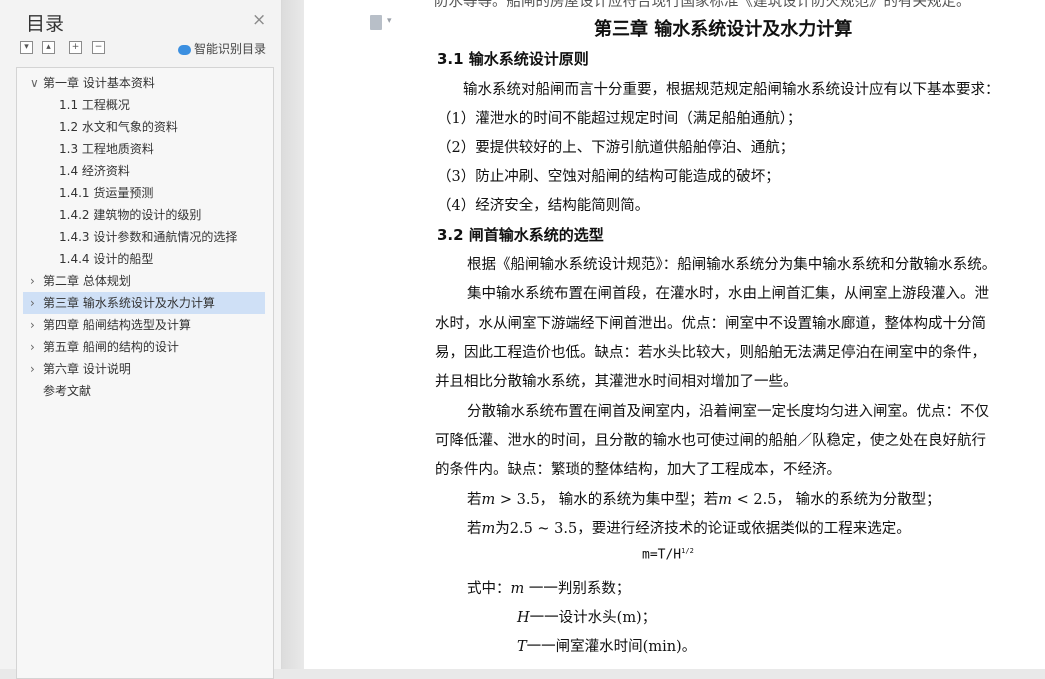 This screenshot has width=1045, height=679. Describe the element at coordinates (80, 281) in the screenshot. I see `toc-item-chapter-2: › 第二章 总体规划` at that location.